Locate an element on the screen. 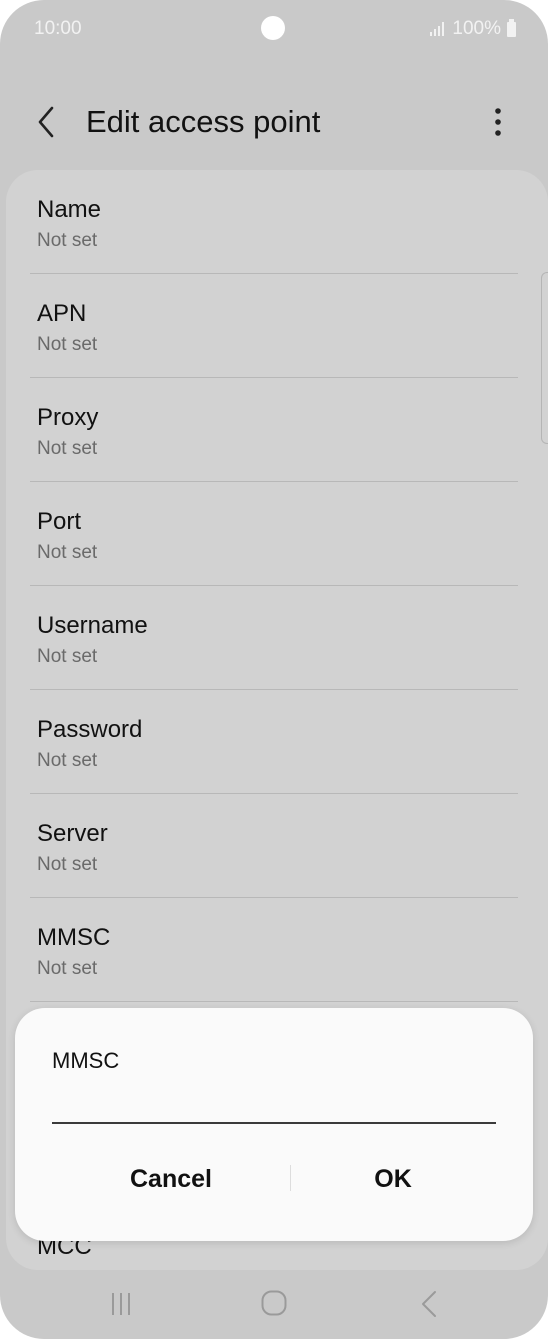 This screenshot has width=548, height=1339. navigation-bar is located at coordinates (274, 1304).